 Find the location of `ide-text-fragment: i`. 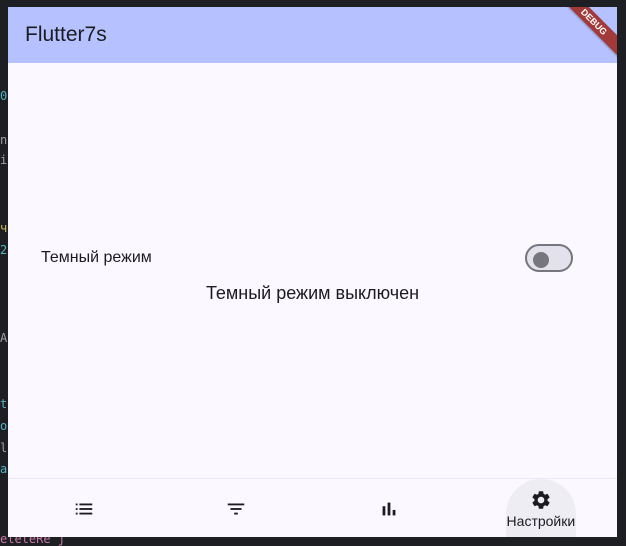

ide-text-fragment: i is located at coordinates (4, 160).